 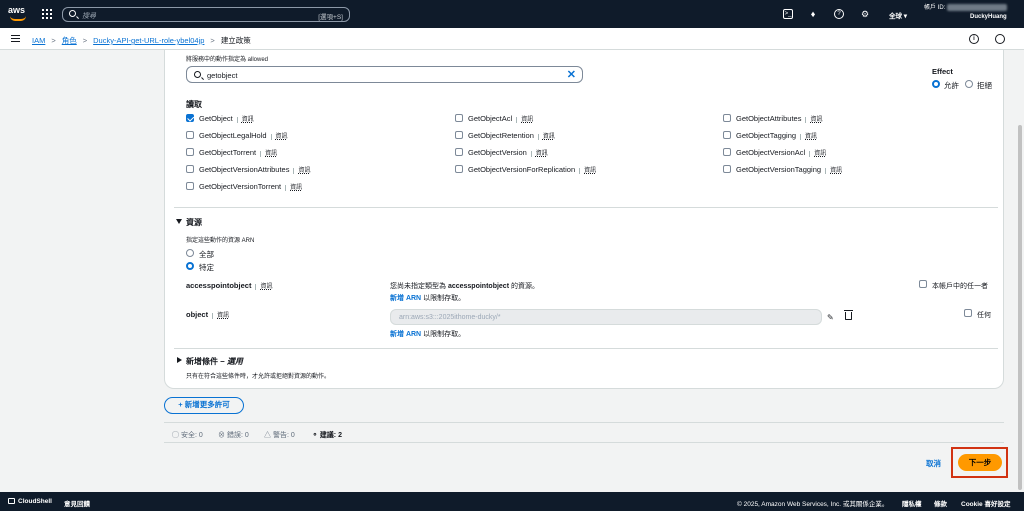 I want to click on breadcrumb-role: Ducky-API-get-URL-role-ybel04jp, so click(x=148, y=40).